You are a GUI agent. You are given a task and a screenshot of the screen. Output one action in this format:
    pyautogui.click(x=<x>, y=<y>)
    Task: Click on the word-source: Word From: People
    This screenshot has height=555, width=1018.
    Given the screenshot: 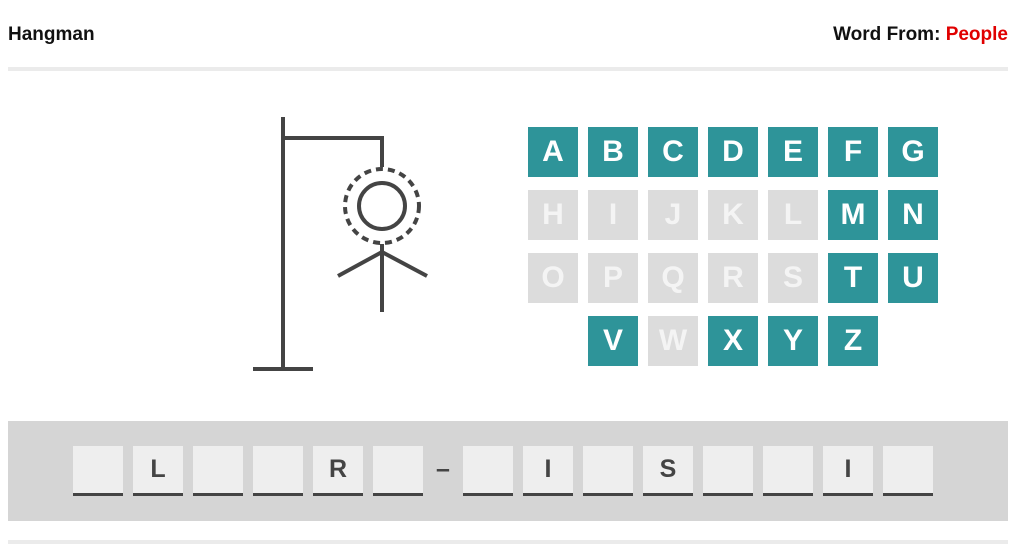 What is the action you would take?
    pyautogui.click(x=920, y=35)
    